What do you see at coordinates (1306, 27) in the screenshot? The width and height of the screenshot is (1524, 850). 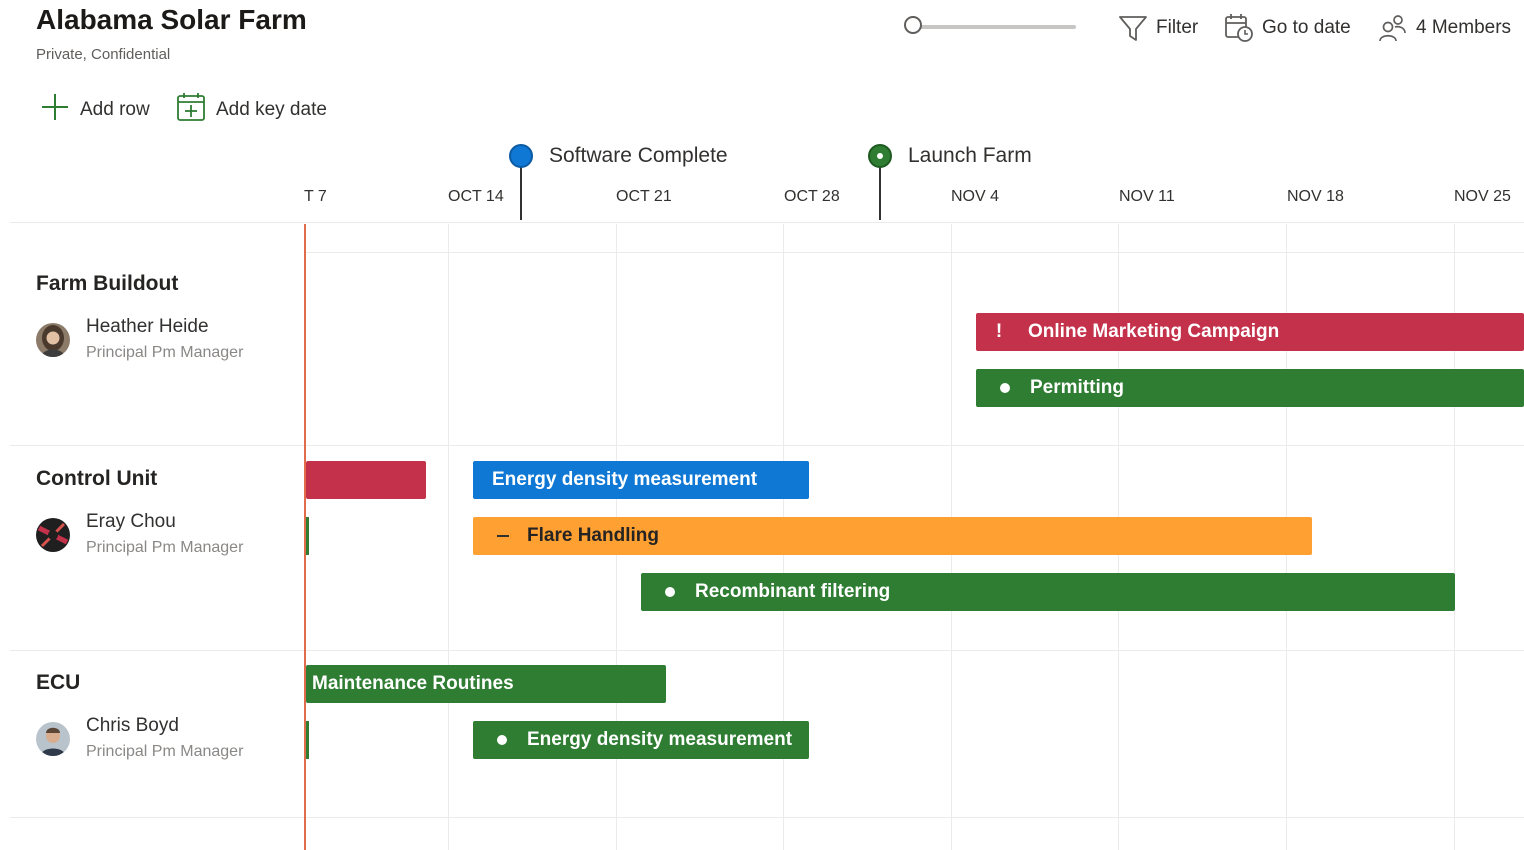 I see `go-to-date-label: Go to date` at bounding box center [1306, 27].